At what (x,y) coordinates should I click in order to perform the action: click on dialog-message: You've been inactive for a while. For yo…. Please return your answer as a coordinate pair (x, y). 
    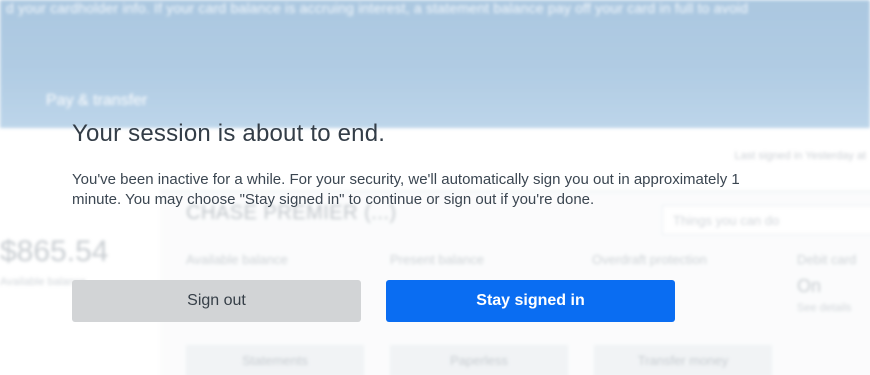
    Looking at the image, I should click on (406, 189).